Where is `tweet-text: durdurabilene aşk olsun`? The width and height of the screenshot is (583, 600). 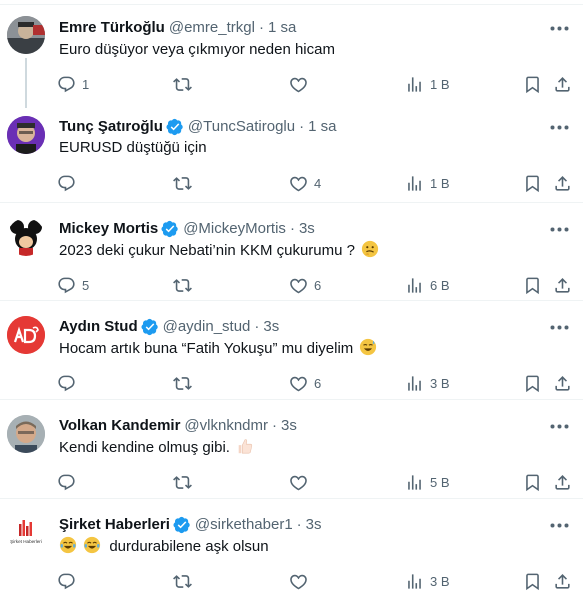 tweet-text: durdurabilene aşk olsun is located at coordinates (189, 546).